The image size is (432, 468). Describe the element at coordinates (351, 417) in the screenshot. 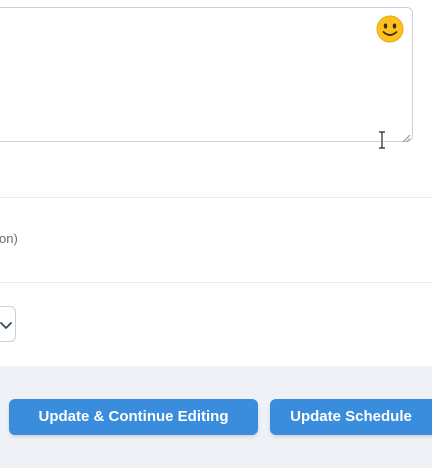

I see `update-schedule-button: Update Schedule` at that location.